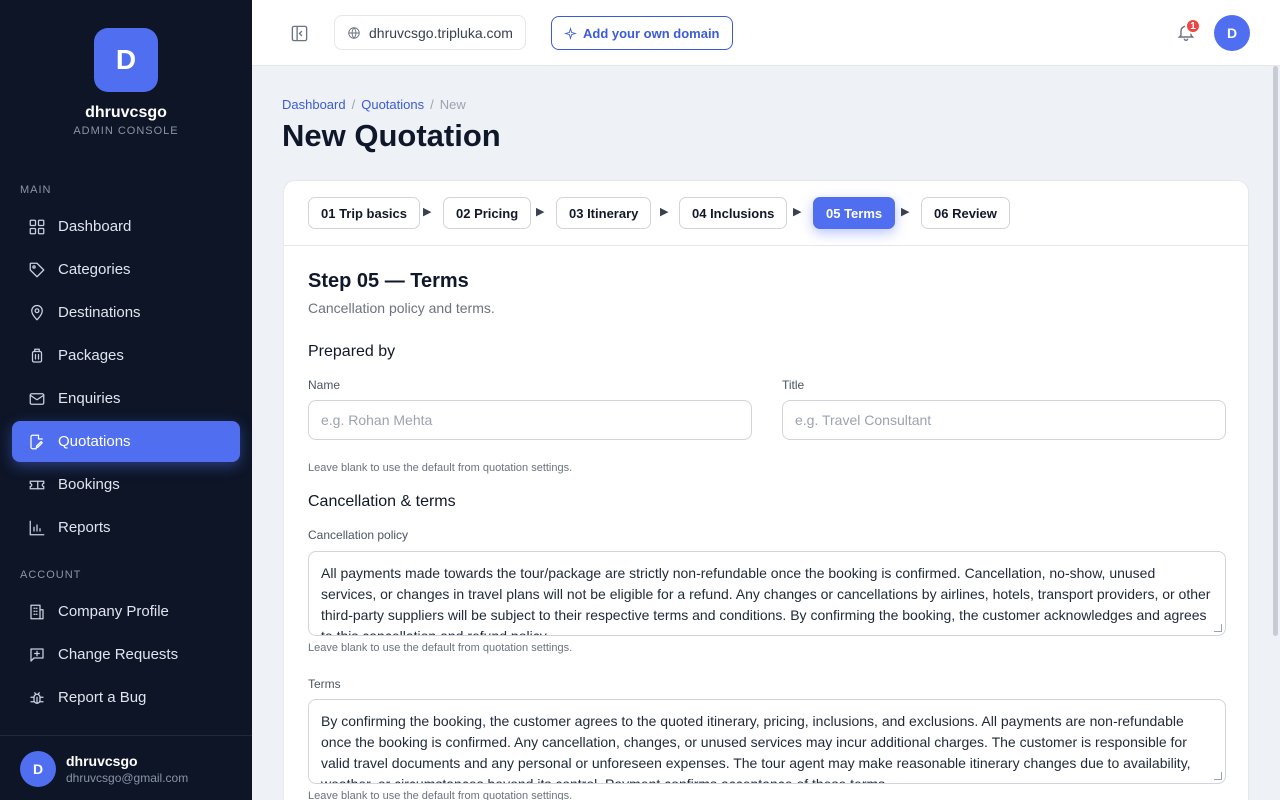 The image size is (1280, 800). I want to click on sidebar-item-label: Quotations, so click(94, 441).